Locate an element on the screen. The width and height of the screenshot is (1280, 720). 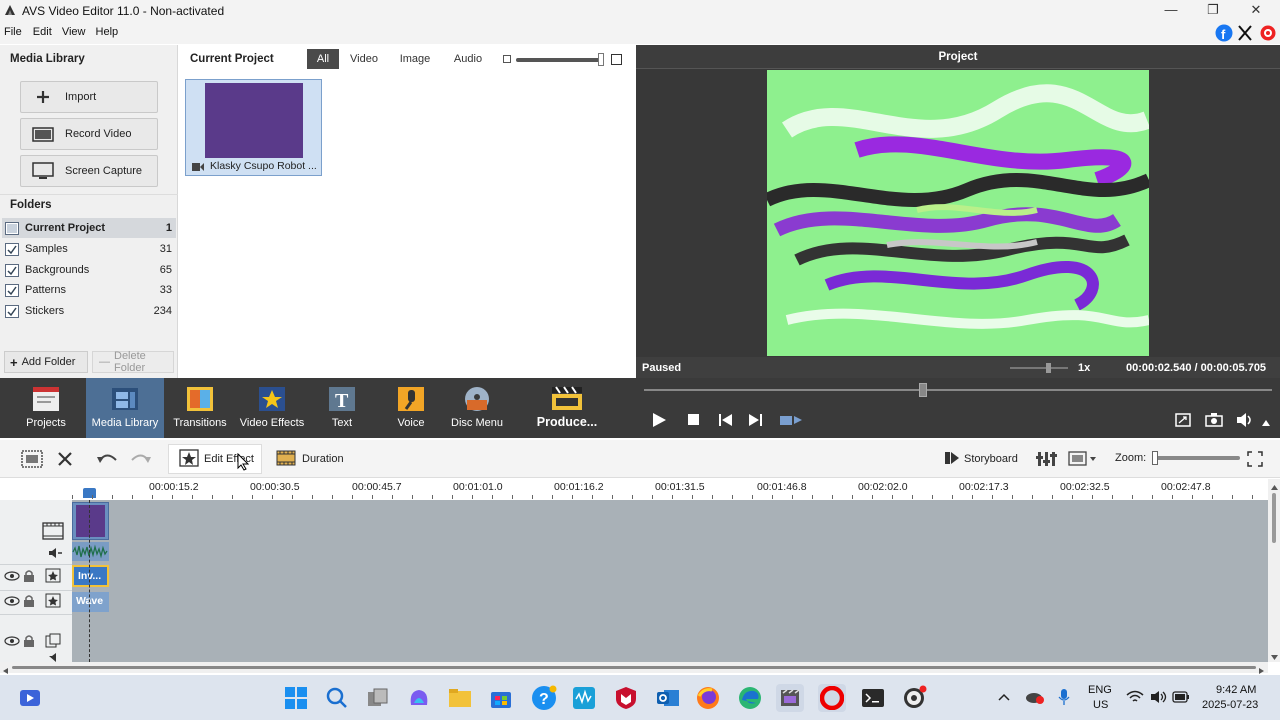
battery-icon is located at coordinates (1181, 698).